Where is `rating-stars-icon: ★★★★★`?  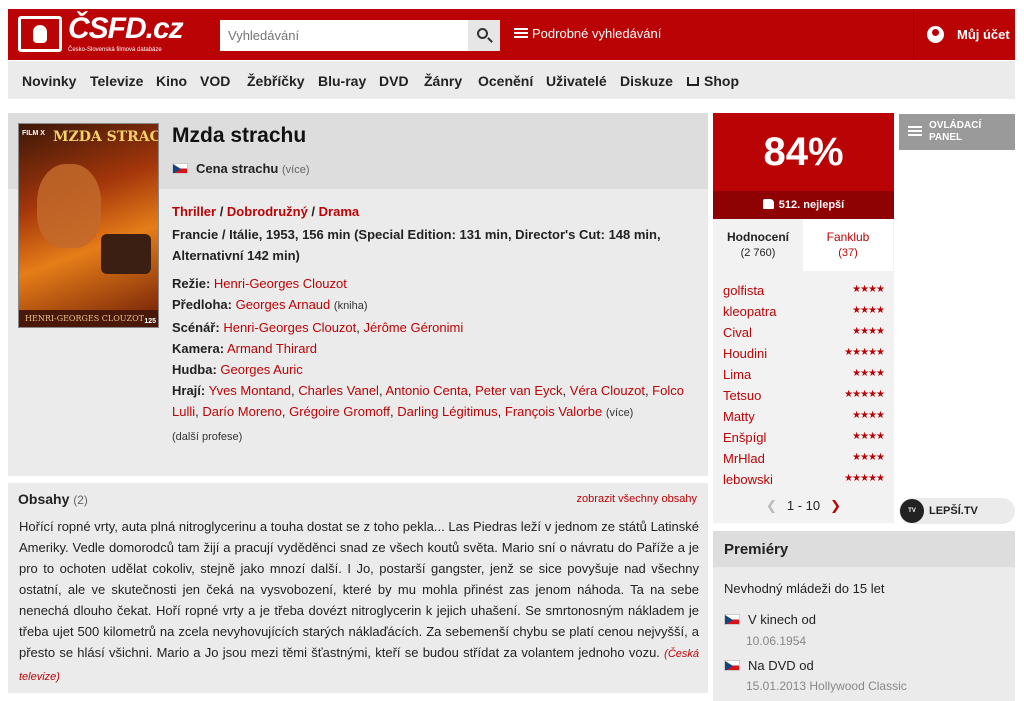 rating-stars-icon: ★★★★★ is located at coordinates (864, 352).